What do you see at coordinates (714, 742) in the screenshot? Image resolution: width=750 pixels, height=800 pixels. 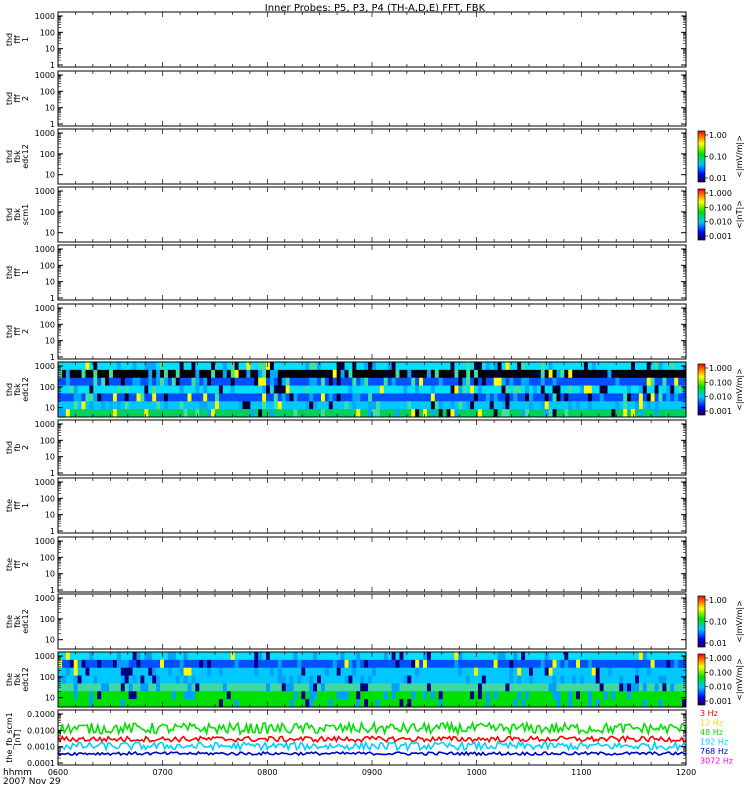 I see `legend-entry: 192 Hz` at bounding box center [714, 742].